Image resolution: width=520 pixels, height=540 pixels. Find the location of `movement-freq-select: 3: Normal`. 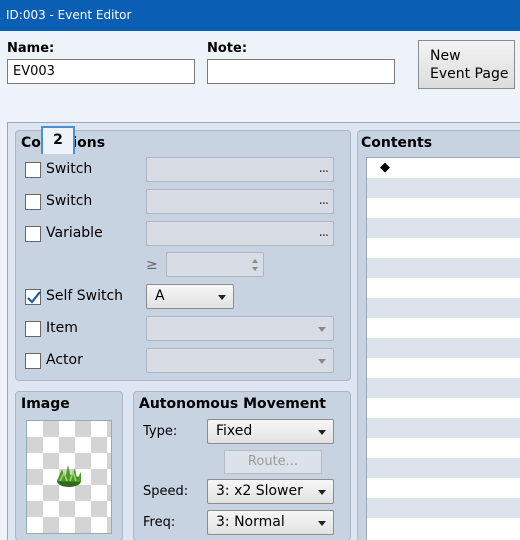

movement-freq-select: 3: Normal is located at coordinates (270, 522).